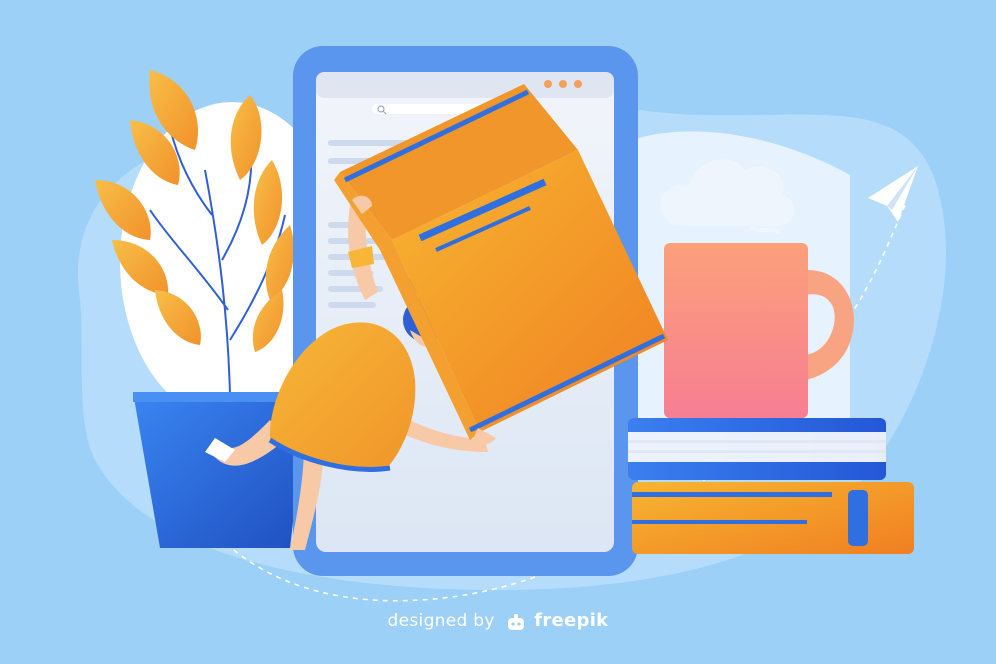 The image size is (996, 664). Describe the element at coordinates (578, 84) in the screenshot. I see `browser-dot-maximize` at that location.